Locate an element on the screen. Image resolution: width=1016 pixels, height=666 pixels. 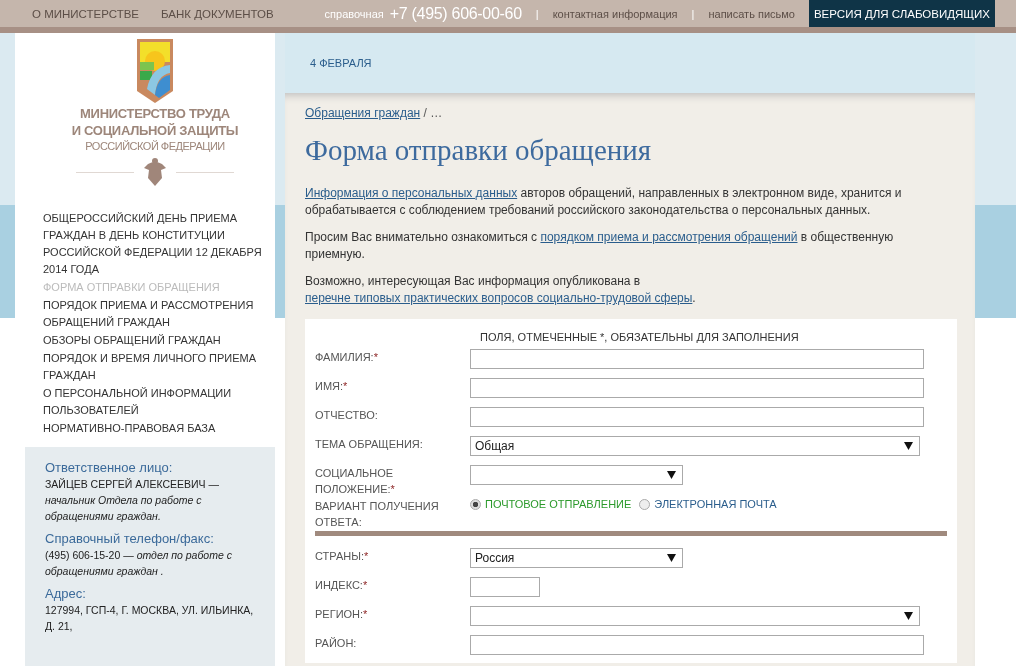
sidebar-item: ОБЗОРЫ ОБРАЩЕНИЙ ГРАЖДАН is located at coordinates (159, 340).